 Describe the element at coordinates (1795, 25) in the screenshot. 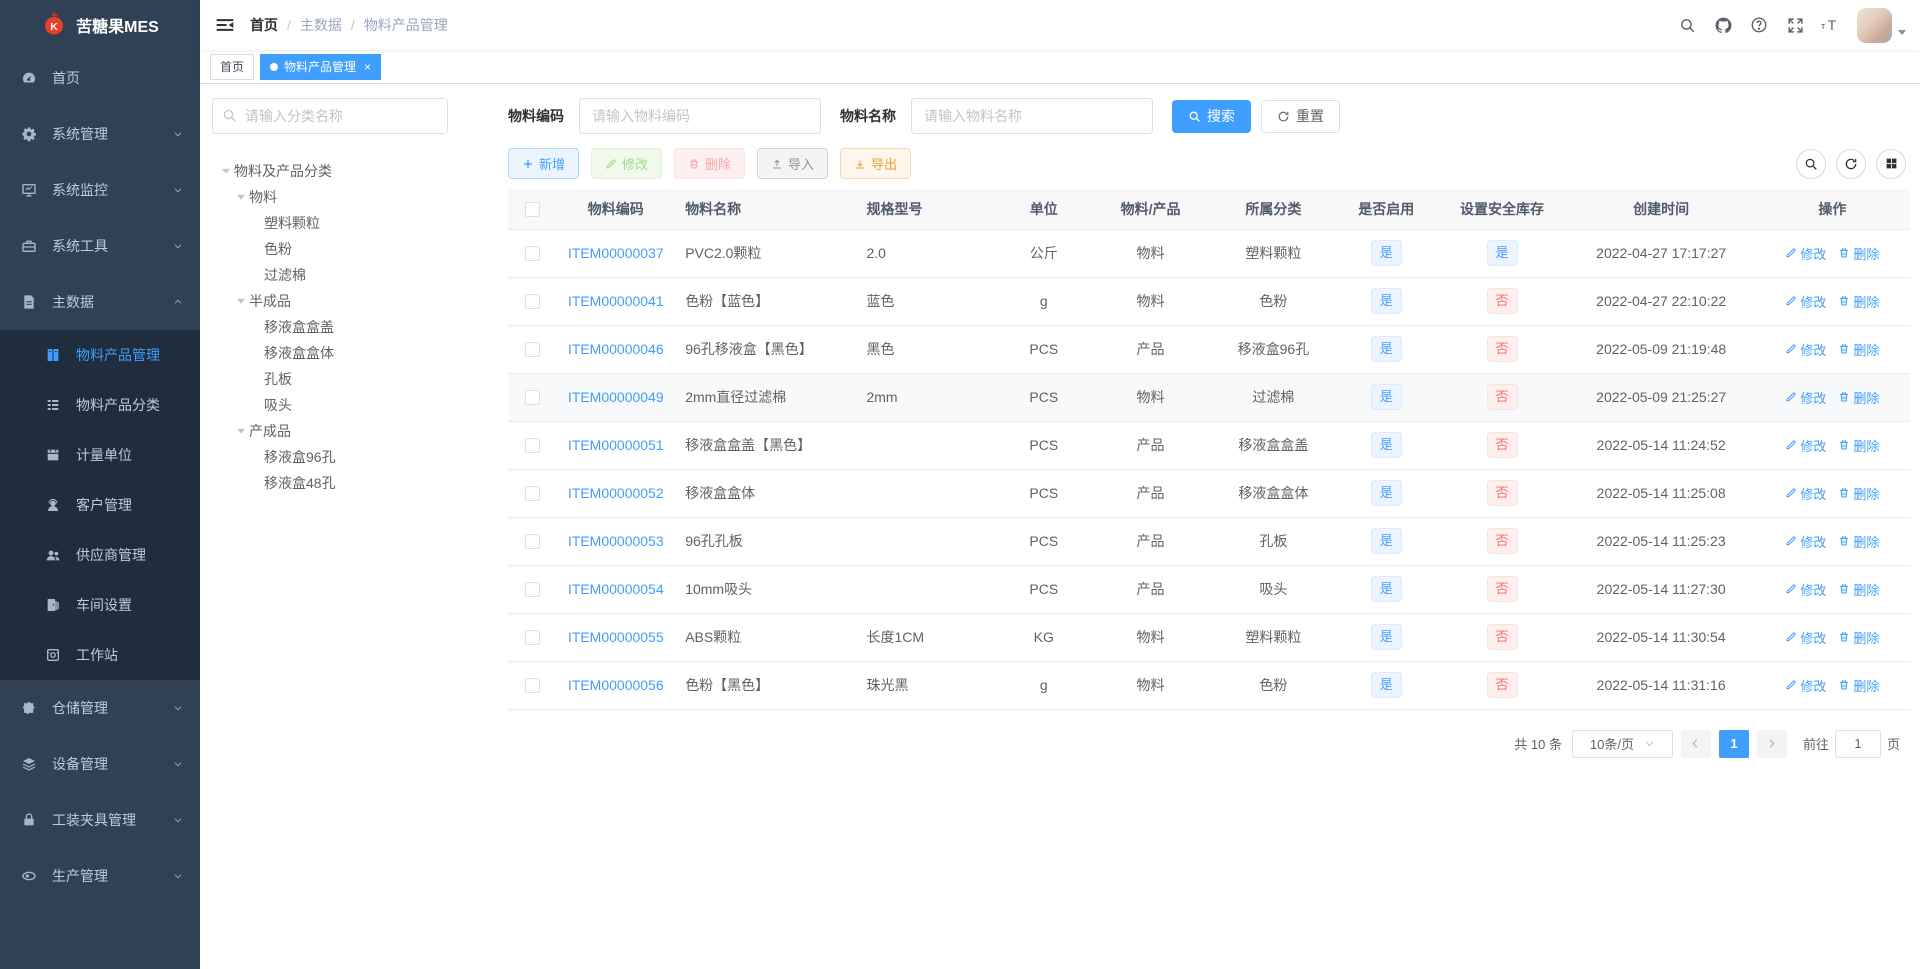

I see `fullscreen-icon` at that location.